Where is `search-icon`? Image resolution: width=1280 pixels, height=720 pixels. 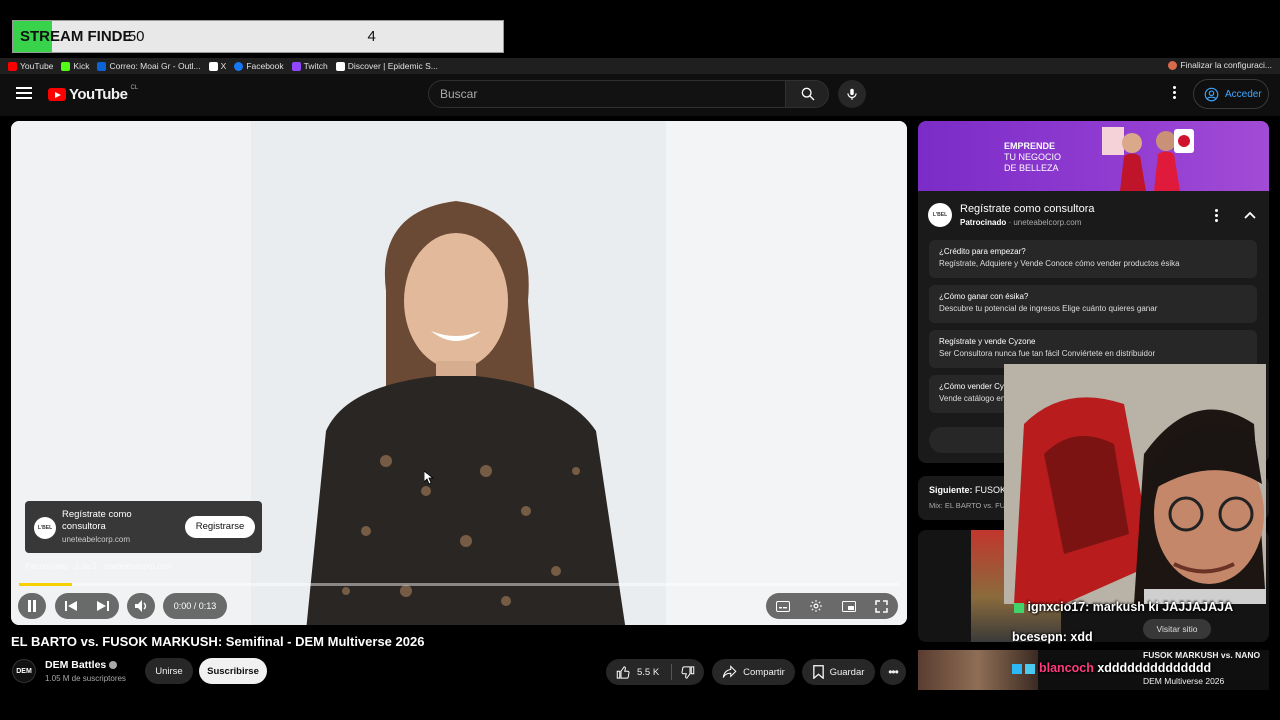
search-icon is located at coordinates (808, 94).